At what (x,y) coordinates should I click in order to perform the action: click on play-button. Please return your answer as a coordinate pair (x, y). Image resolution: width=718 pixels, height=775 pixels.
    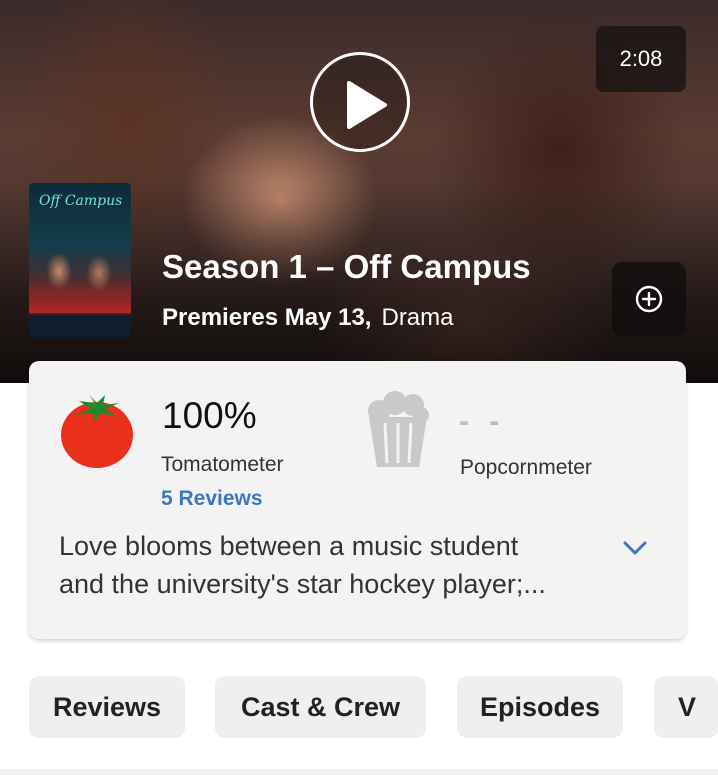
    Looking at the image, I should click on (360, 102).